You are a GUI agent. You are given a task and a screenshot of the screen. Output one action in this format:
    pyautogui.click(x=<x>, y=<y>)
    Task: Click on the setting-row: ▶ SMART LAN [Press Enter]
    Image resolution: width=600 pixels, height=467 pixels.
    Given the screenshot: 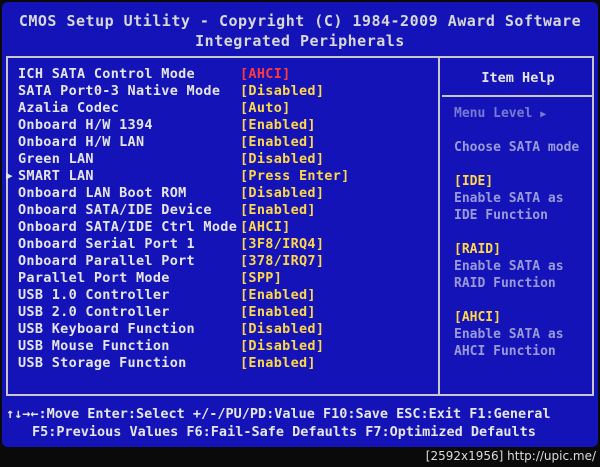 What is the action you would take?
    pyautogui.click(x=222, y=176)
    